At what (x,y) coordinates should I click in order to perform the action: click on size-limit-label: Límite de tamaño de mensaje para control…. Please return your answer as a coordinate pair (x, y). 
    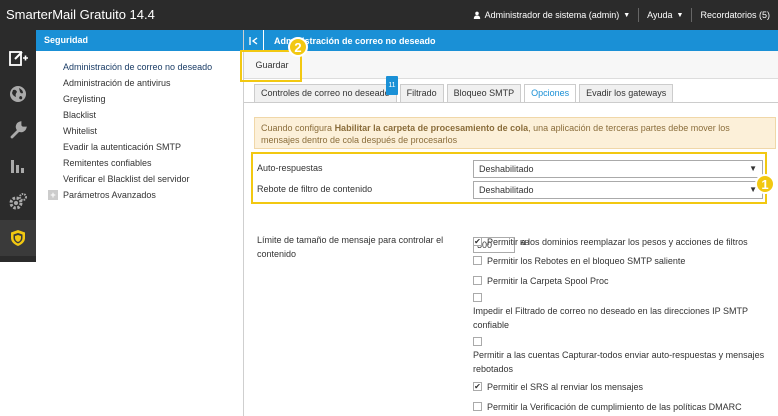
    Looking at the image, I should click on (350, 247).